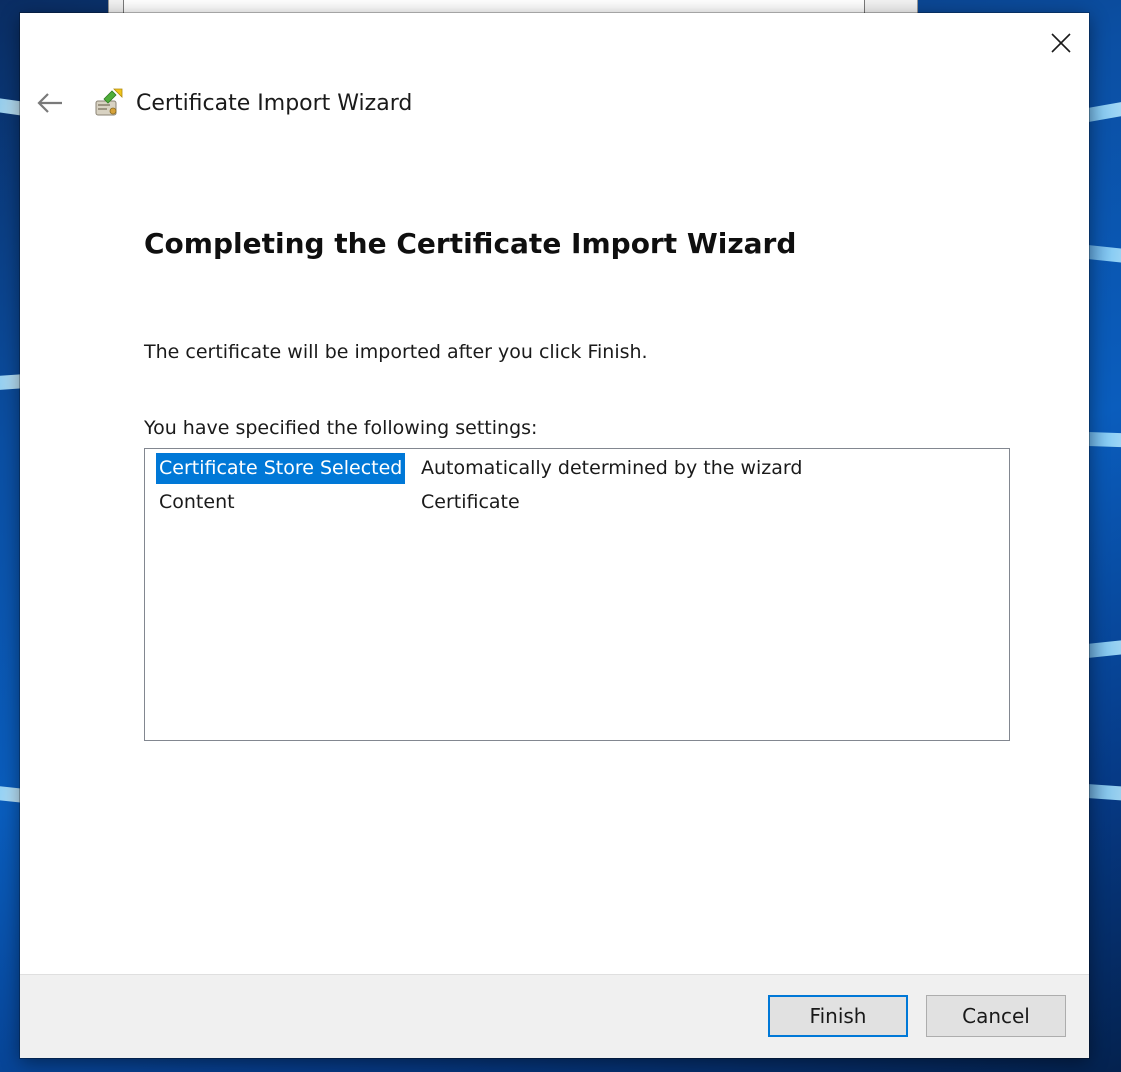  Describe the element at coordinates (281, 468) in the screenshot. I see `settings-row-key: Certificate Store Selected` at that location.